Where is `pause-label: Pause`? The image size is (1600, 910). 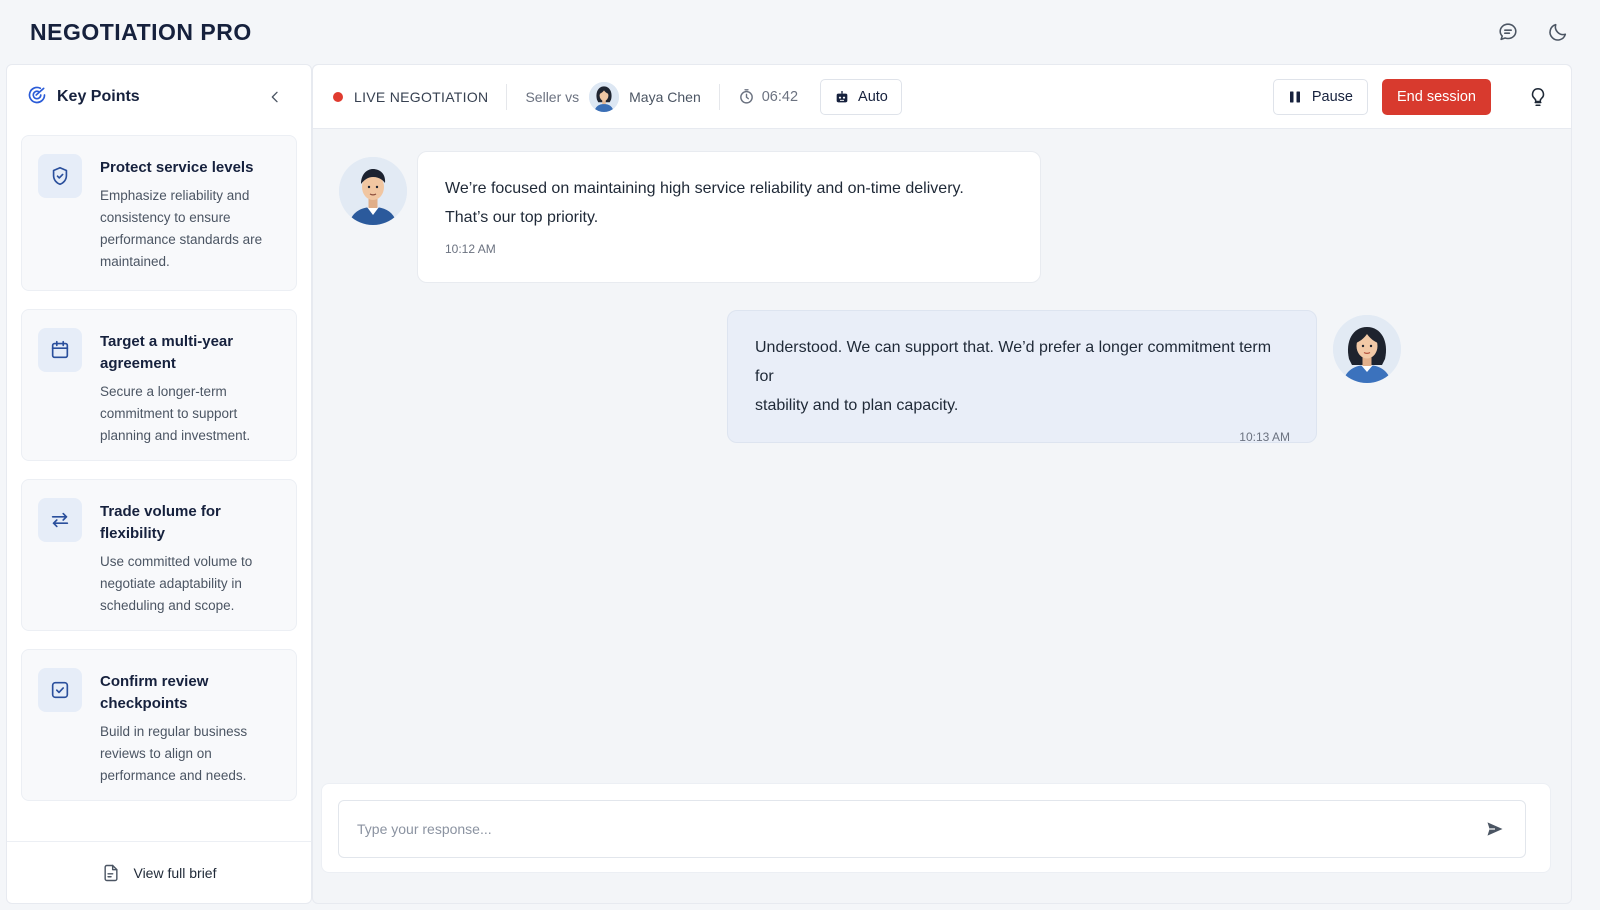 pause-label: Pause is located at coordinates (1332, 96).